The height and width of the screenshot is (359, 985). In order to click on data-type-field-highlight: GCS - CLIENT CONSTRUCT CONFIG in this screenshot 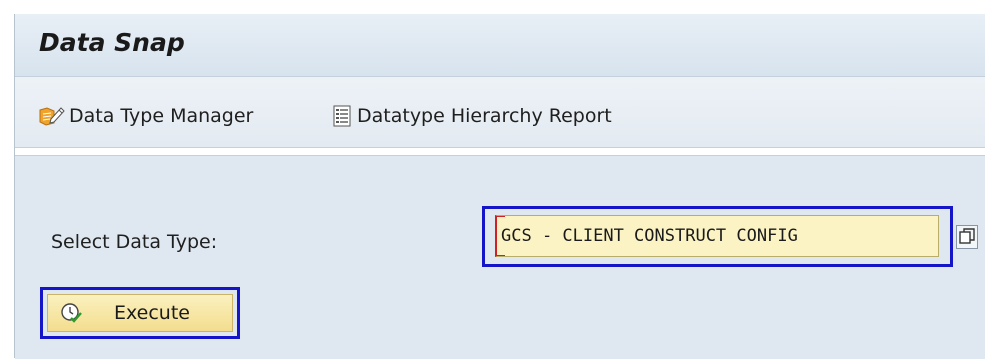, I will do `click(717, 236)`.